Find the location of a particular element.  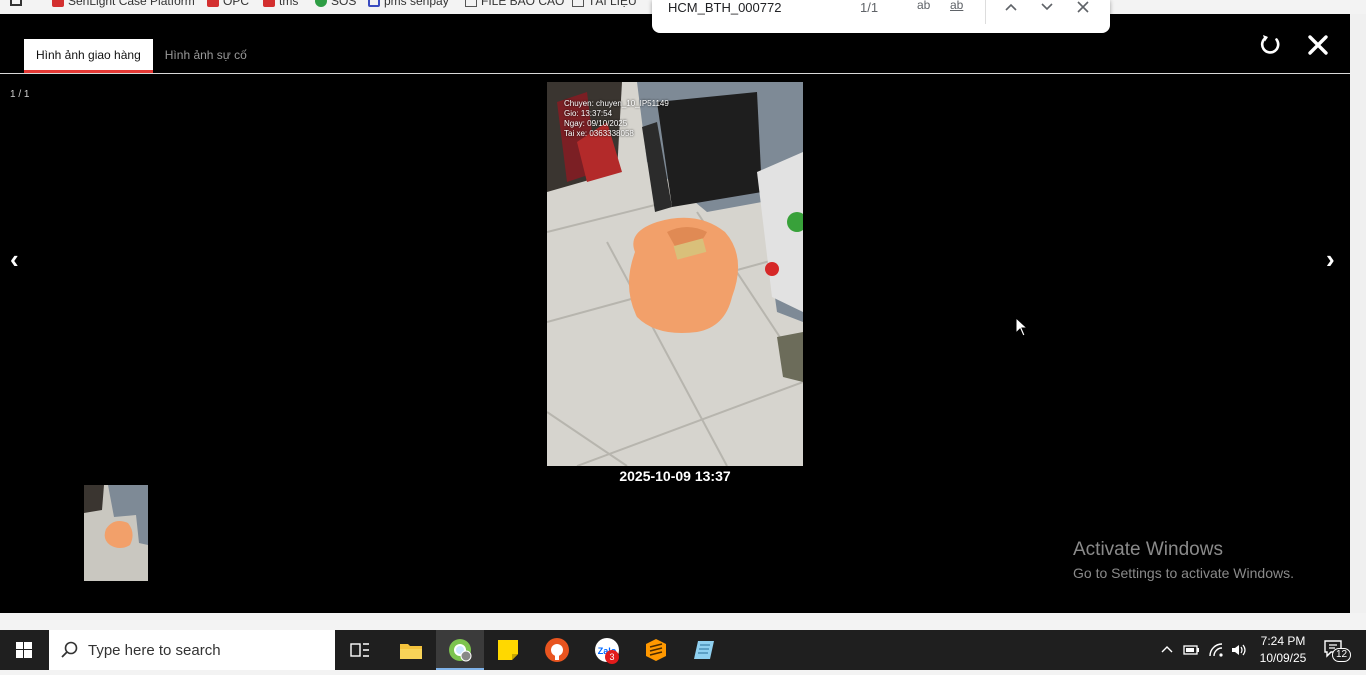

viewer-tabs: Hình ảnh giao hàng Hình ảnh sự cố is located at coordinates (141, 56).